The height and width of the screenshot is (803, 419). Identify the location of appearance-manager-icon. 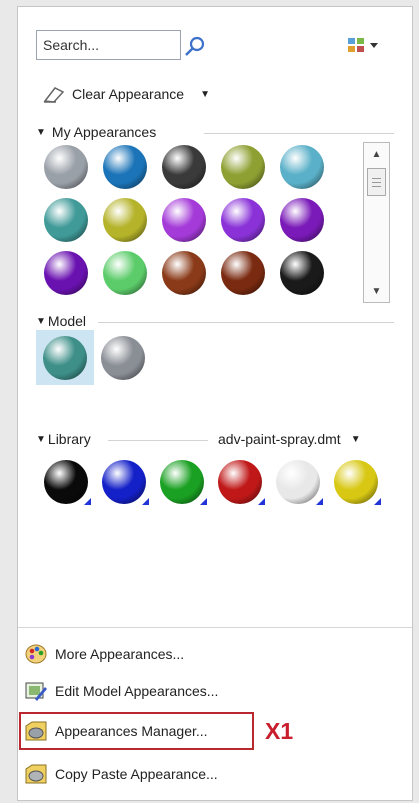
(36, 731).